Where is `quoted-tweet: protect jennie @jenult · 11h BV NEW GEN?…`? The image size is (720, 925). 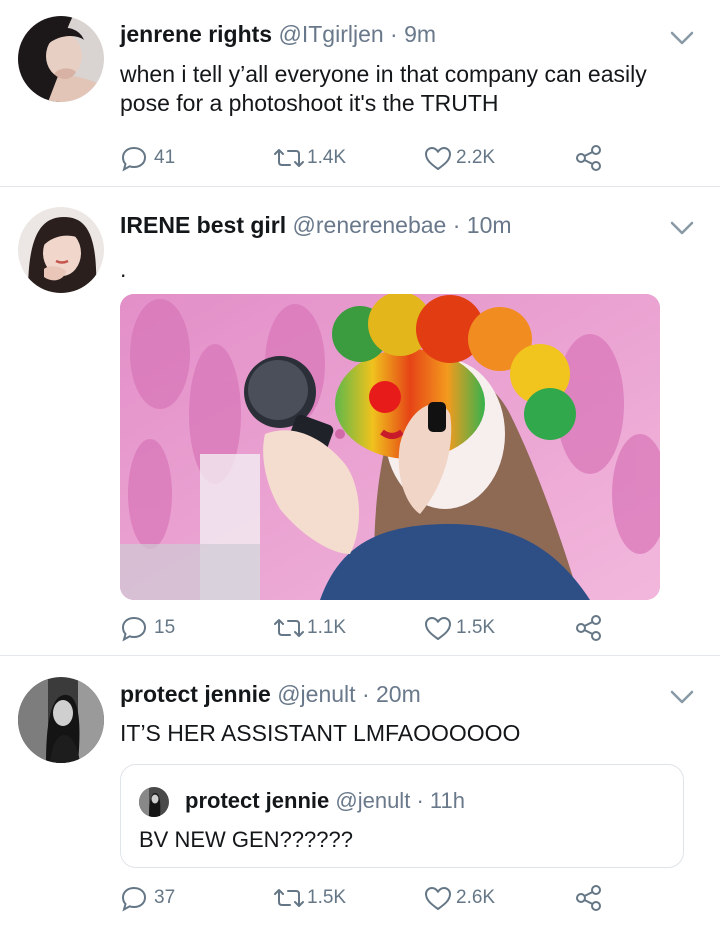
quoted-tweet: protect jennie @jenult · 11h BV NEW GEN?… is located at coordinates (402, 816).